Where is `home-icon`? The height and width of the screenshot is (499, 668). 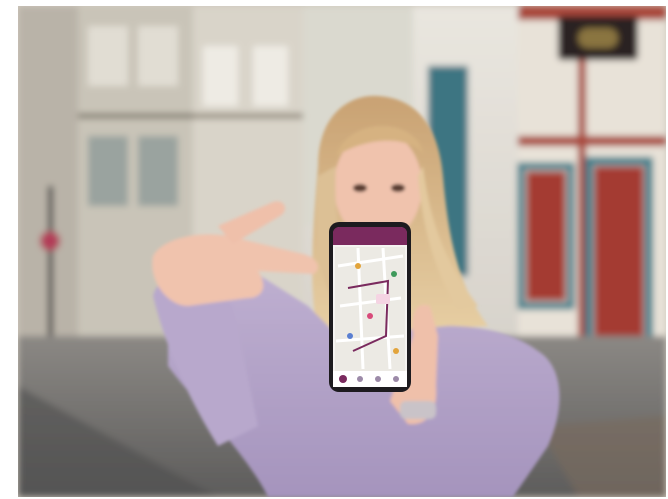 home-icon is located at coordinates (343, 379).